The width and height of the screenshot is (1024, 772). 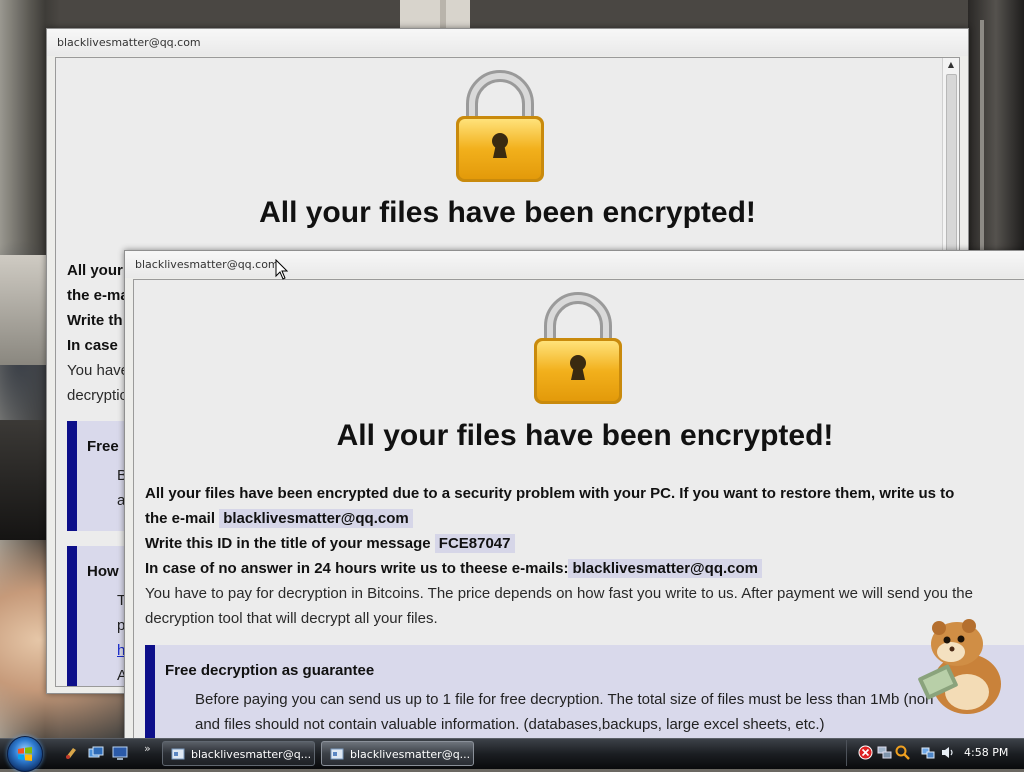 What do you see at coordinates (959, 666) in the screenshot?
I see `hamster-icon` at bounding box center [959, 666].